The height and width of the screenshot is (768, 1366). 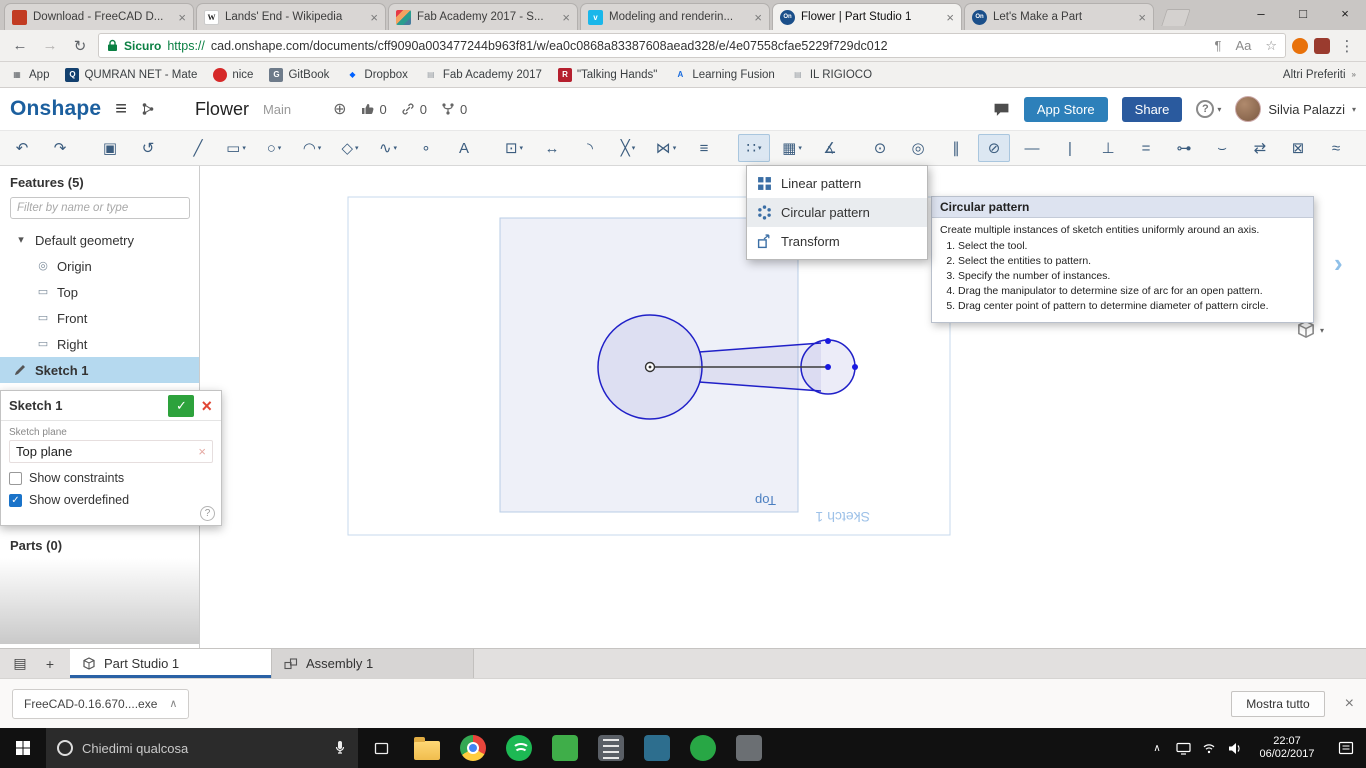 What do you see at coordinates (792, 148) in the screenshot?
I see `insert-image-icon: ▦ ▾` at bounding box center [792, 148].